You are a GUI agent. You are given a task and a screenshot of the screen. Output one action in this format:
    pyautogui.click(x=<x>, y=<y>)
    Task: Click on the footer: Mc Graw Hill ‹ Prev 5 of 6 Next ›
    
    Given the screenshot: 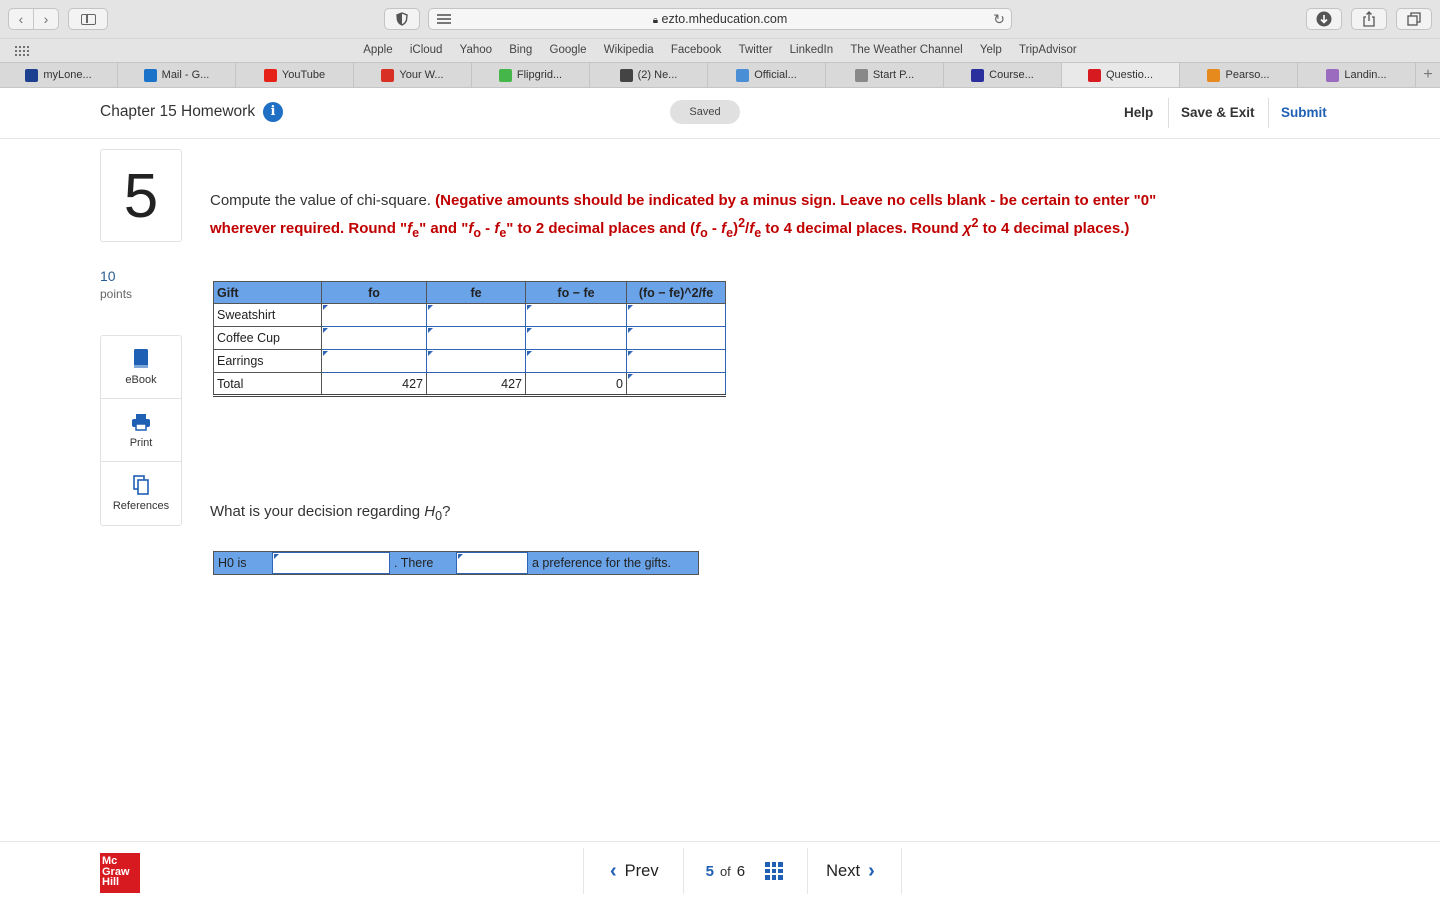 What is the action you would take?
    pyautogui.click(x=720, y=870)
    